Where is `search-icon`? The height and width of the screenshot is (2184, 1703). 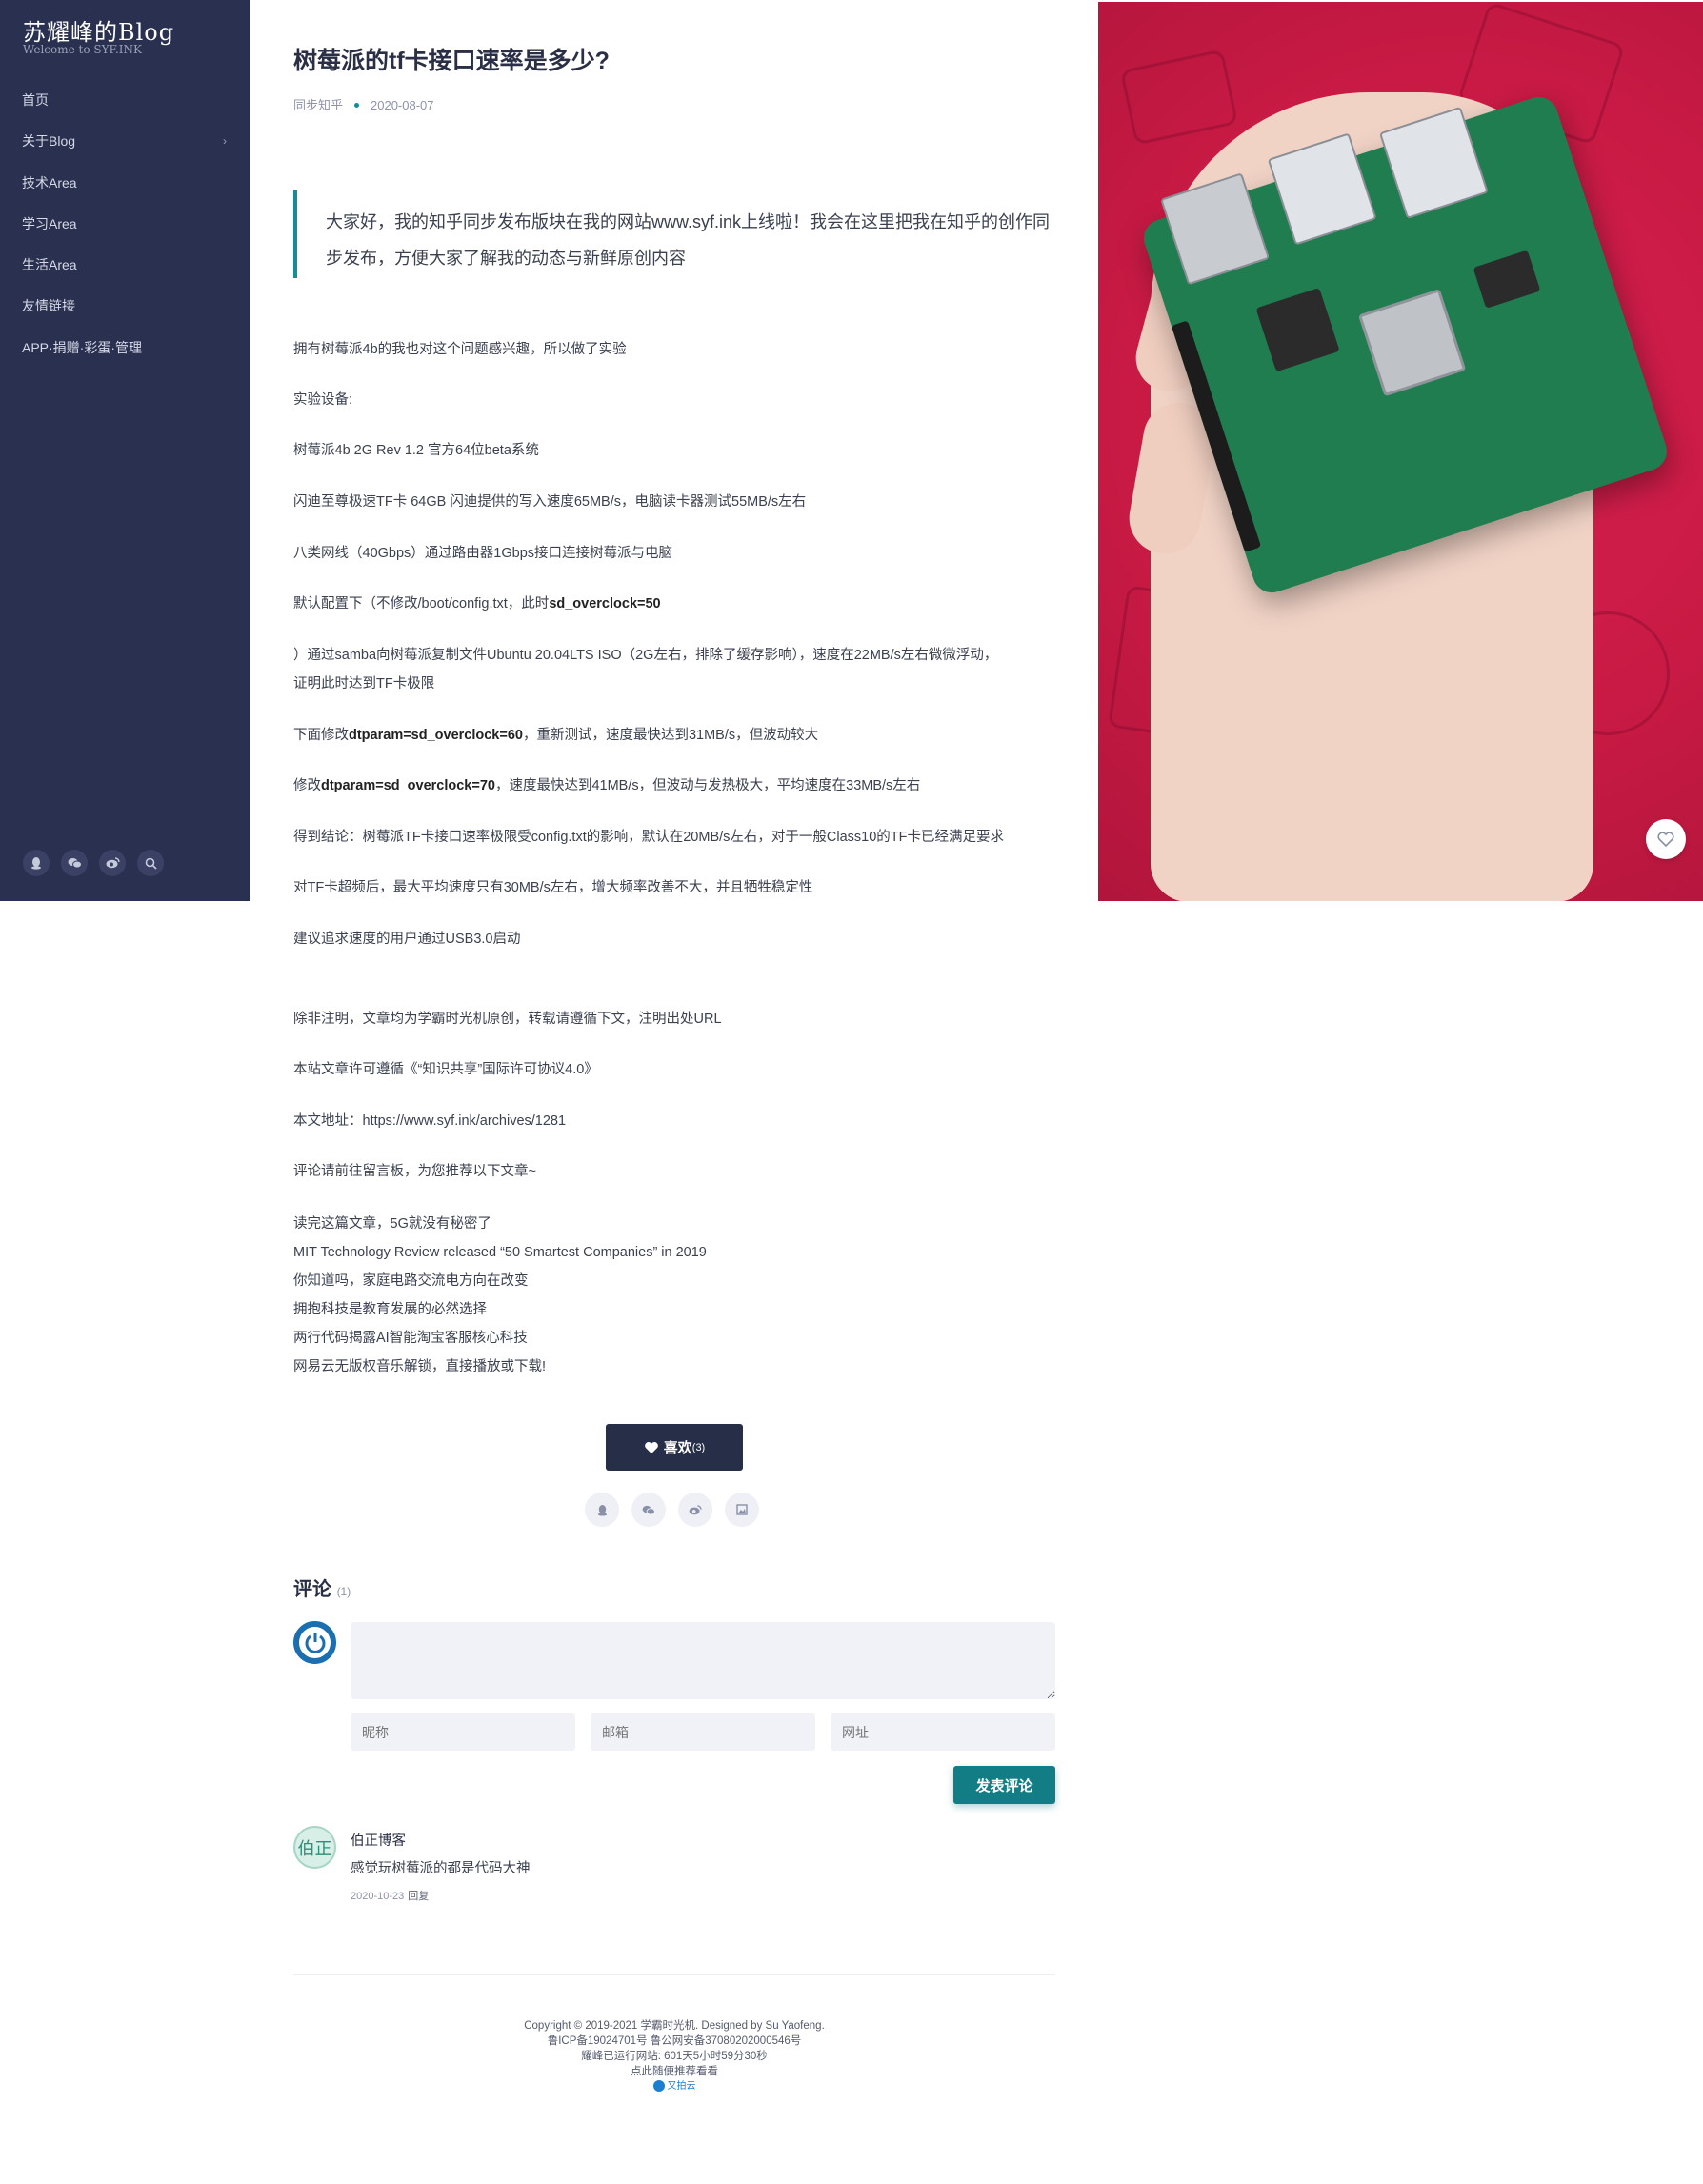 search-icon is located at coordinates (150, 863).